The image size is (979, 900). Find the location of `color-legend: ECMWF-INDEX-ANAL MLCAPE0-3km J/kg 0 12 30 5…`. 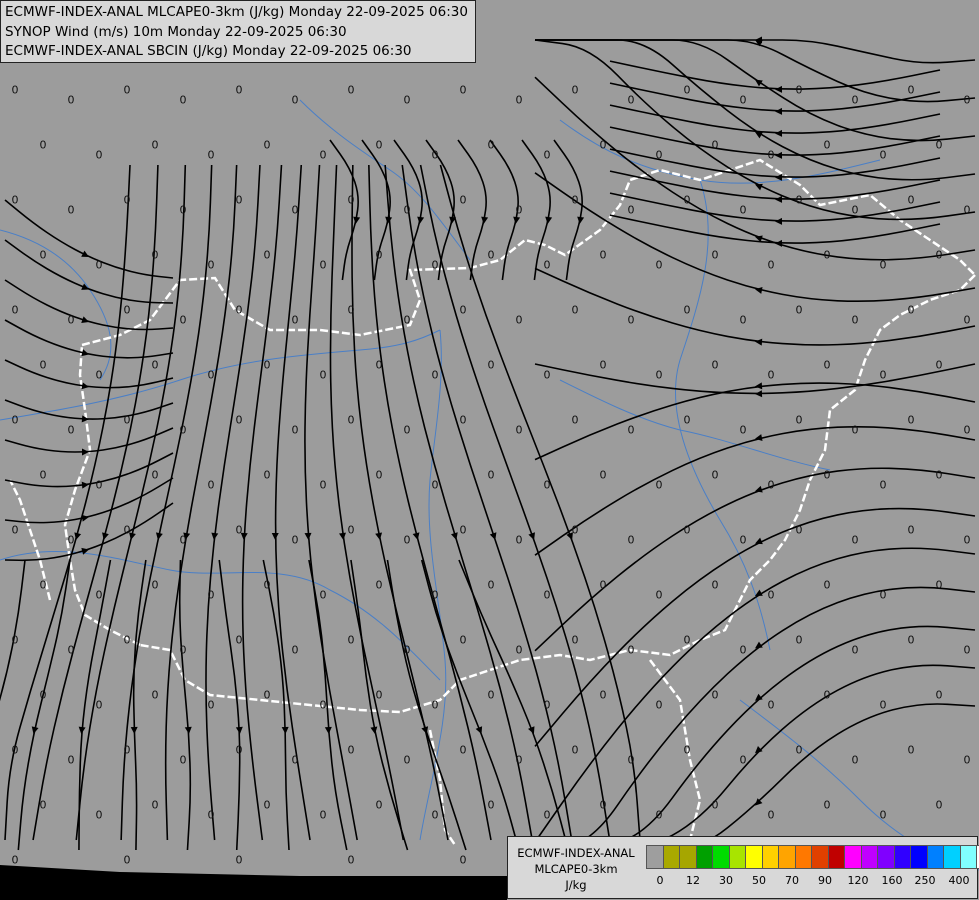

color-legend: ECMWF-INDEX-ANAL MLCAPE0-3km J/kg 0 12 30 5… is located at coordinates (743, 867).